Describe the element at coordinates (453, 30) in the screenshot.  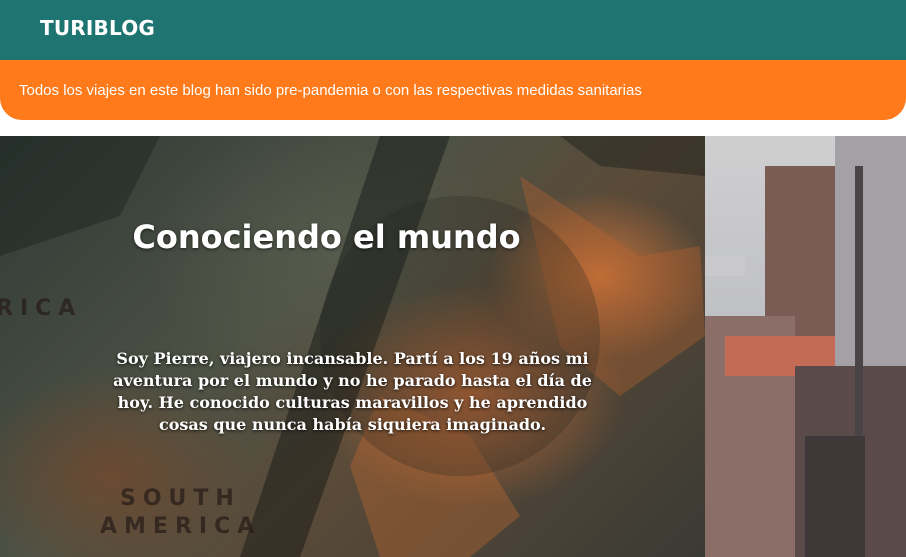
I see `top-navbar: TURIBLOG` at that location.